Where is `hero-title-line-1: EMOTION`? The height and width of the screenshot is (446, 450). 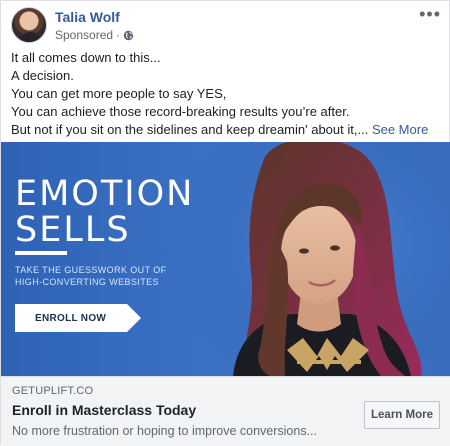 hero-title-line-1: EMOTION is located at coordinates (105, 194).